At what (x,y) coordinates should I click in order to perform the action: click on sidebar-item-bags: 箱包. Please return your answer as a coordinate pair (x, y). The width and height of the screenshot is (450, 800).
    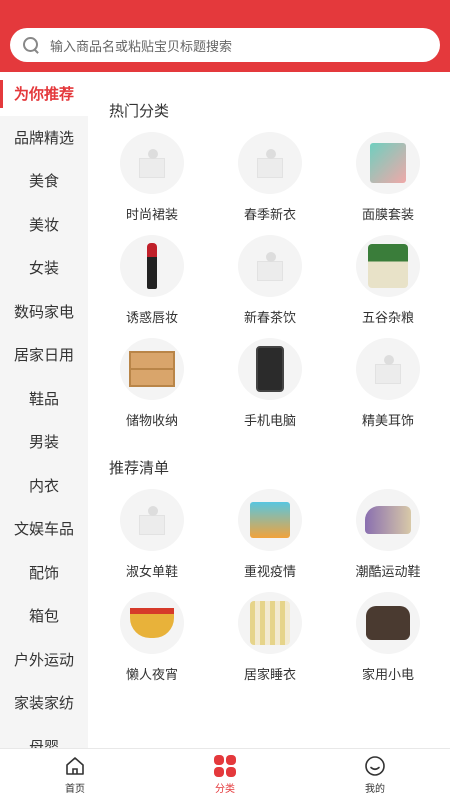
    Looking at the image, I should click on (44, 616).